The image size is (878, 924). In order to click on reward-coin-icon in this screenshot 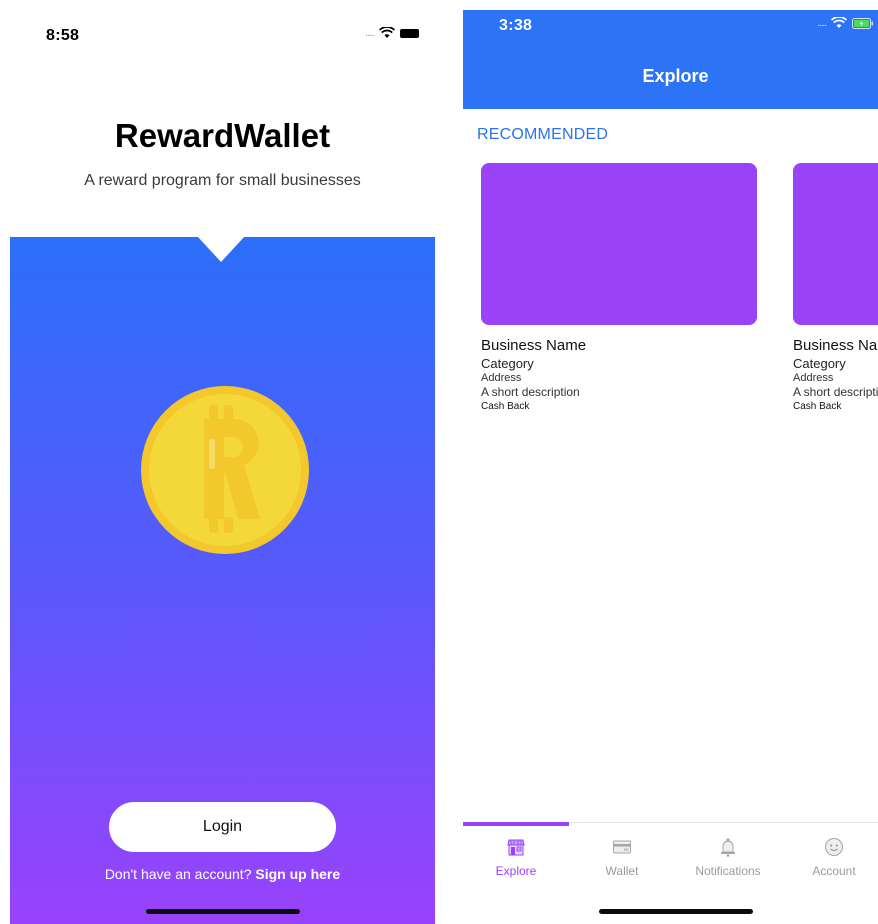, I will do `click(225, 470)`.